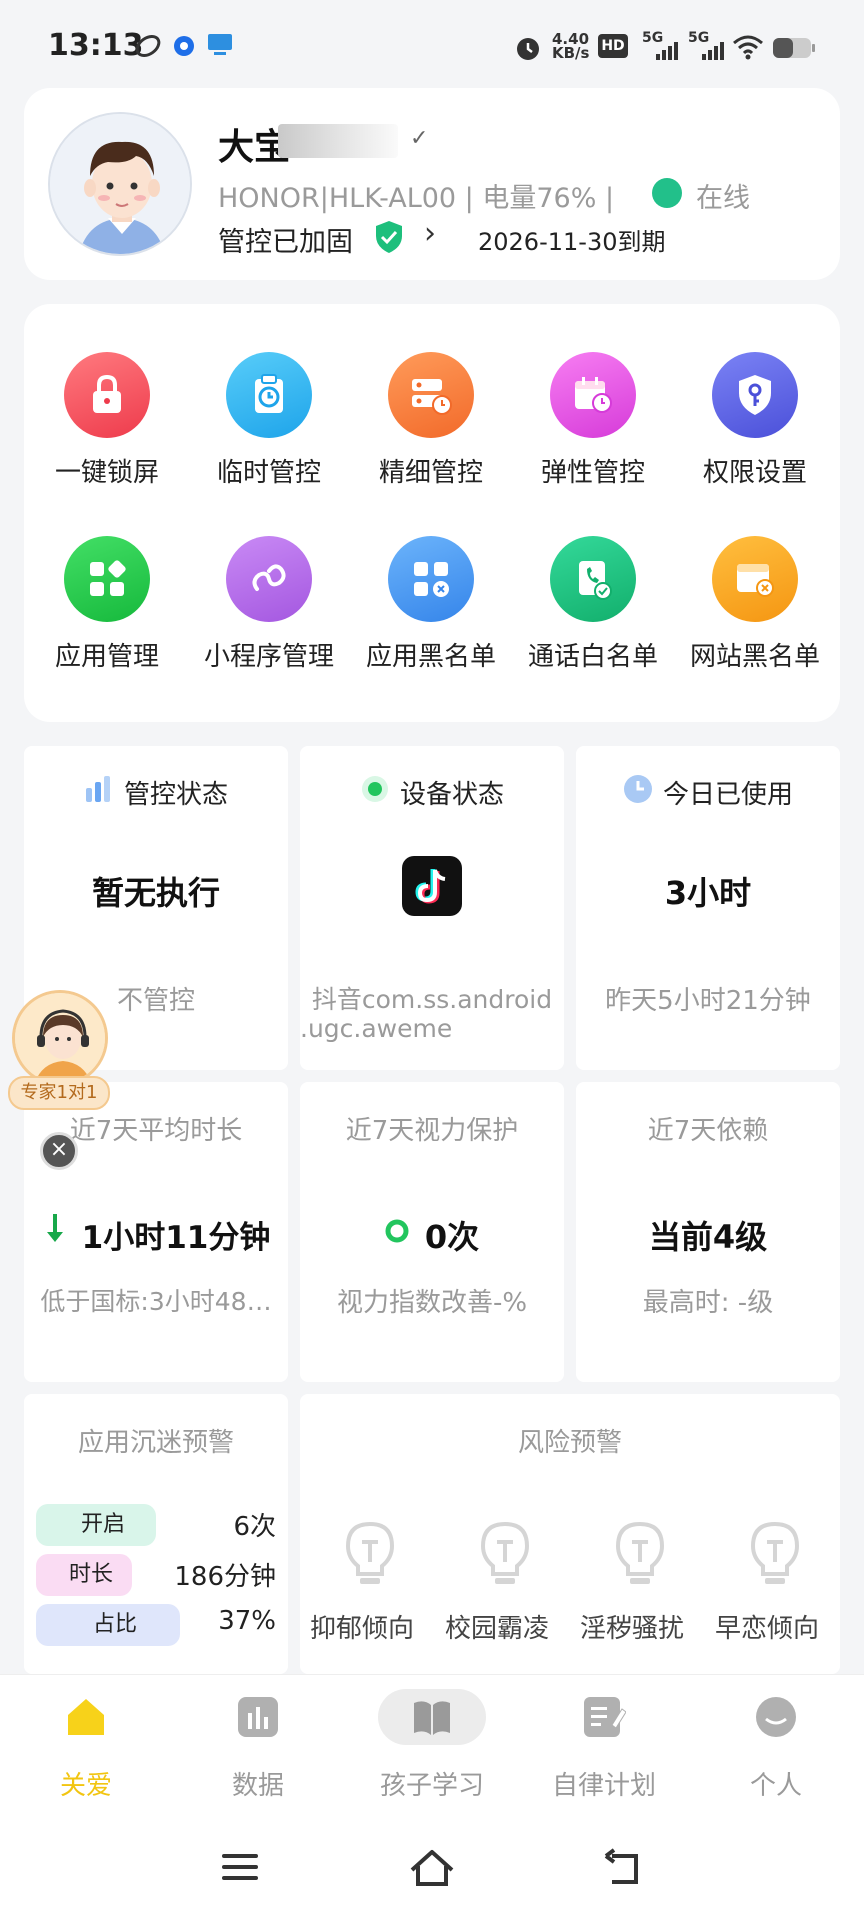 The image size is (864, 1920). What do you see at coordinates (432, 792) in the screenshot?
I see `stat-title: 设备状态` at bounding box center [432, 792].